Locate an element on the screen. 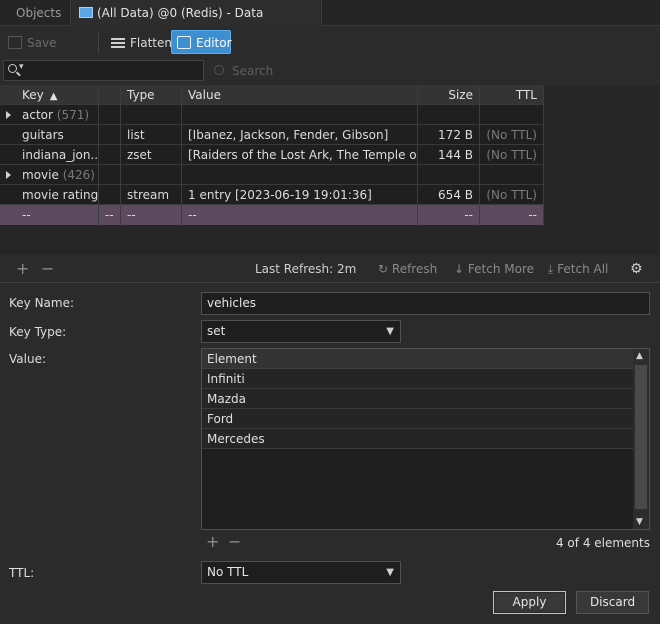  key-cell: actor (571) is located at coordinates (49, 115).